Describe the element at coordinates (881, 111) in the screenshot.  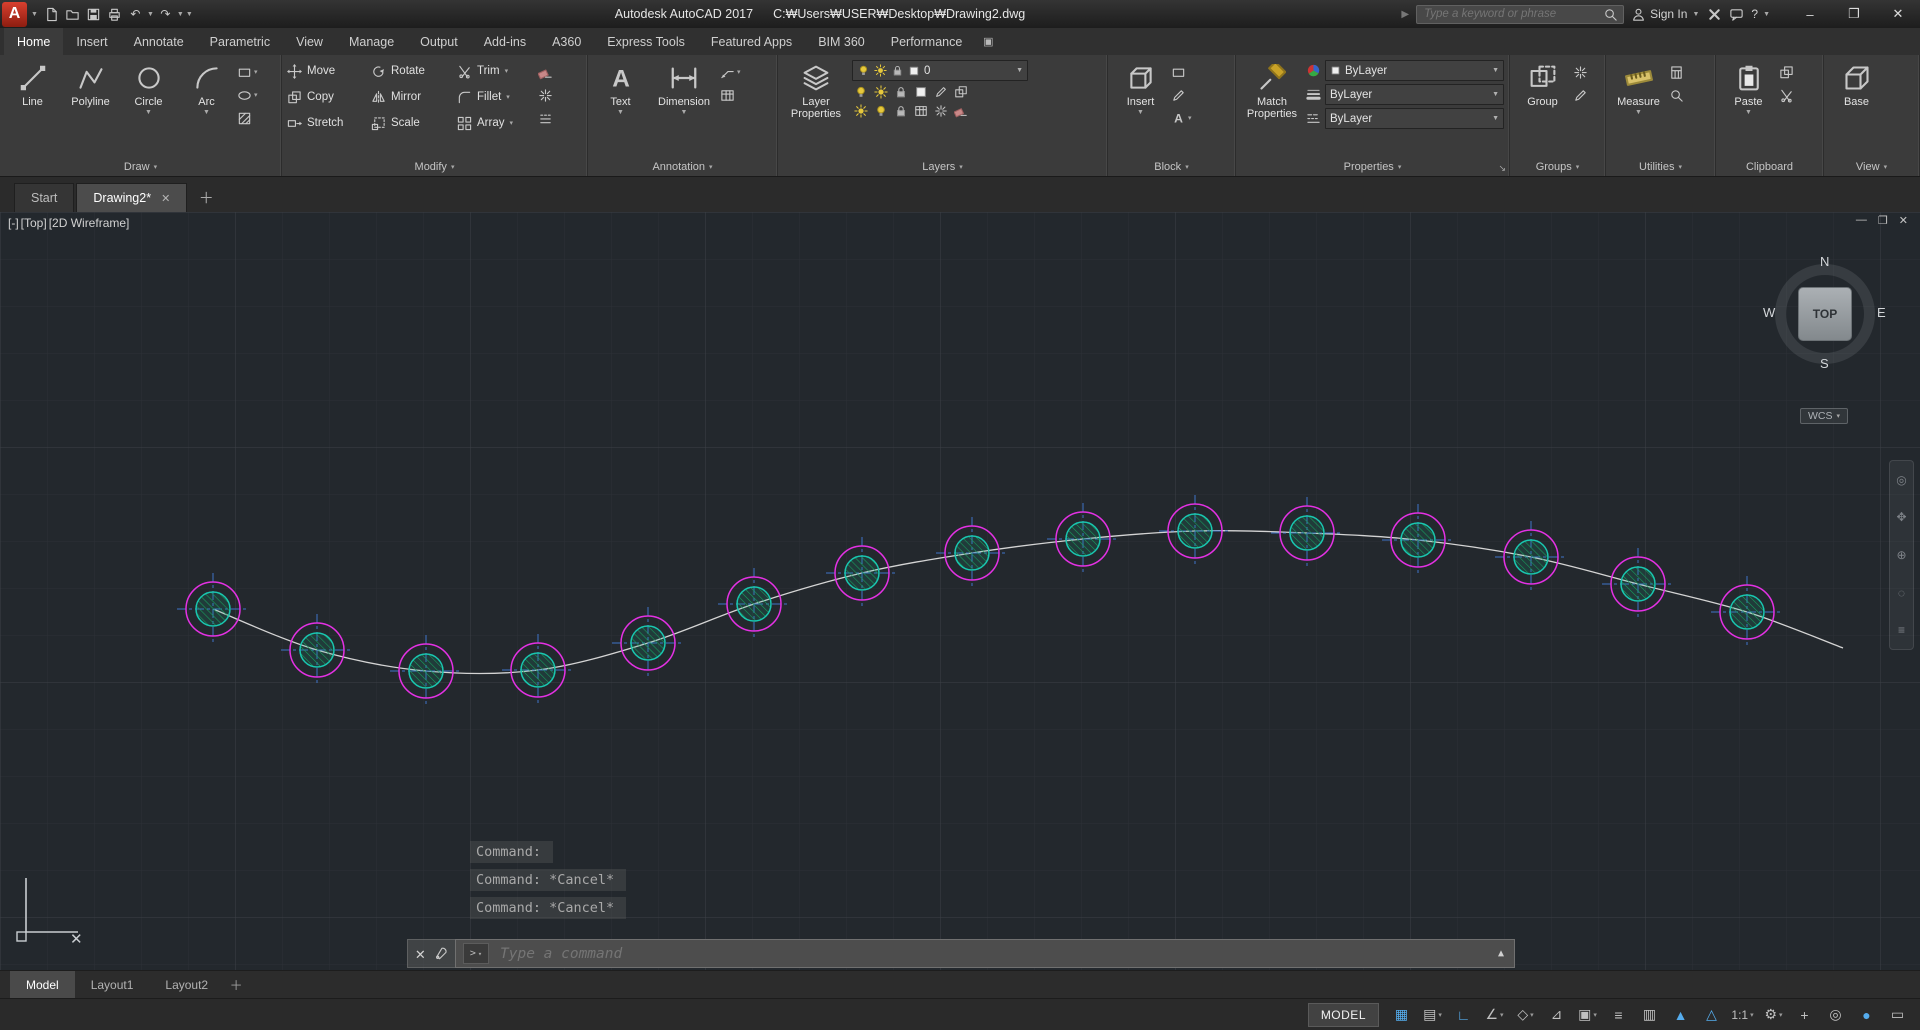
I see `layer-unisolate-tool-icon` at that location.